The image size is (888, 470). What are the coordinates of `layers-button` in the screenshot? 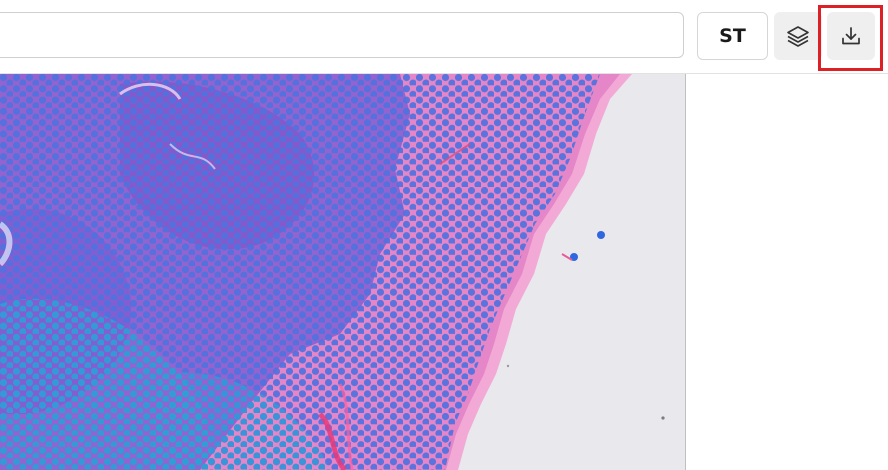 It's located at (798, 36).